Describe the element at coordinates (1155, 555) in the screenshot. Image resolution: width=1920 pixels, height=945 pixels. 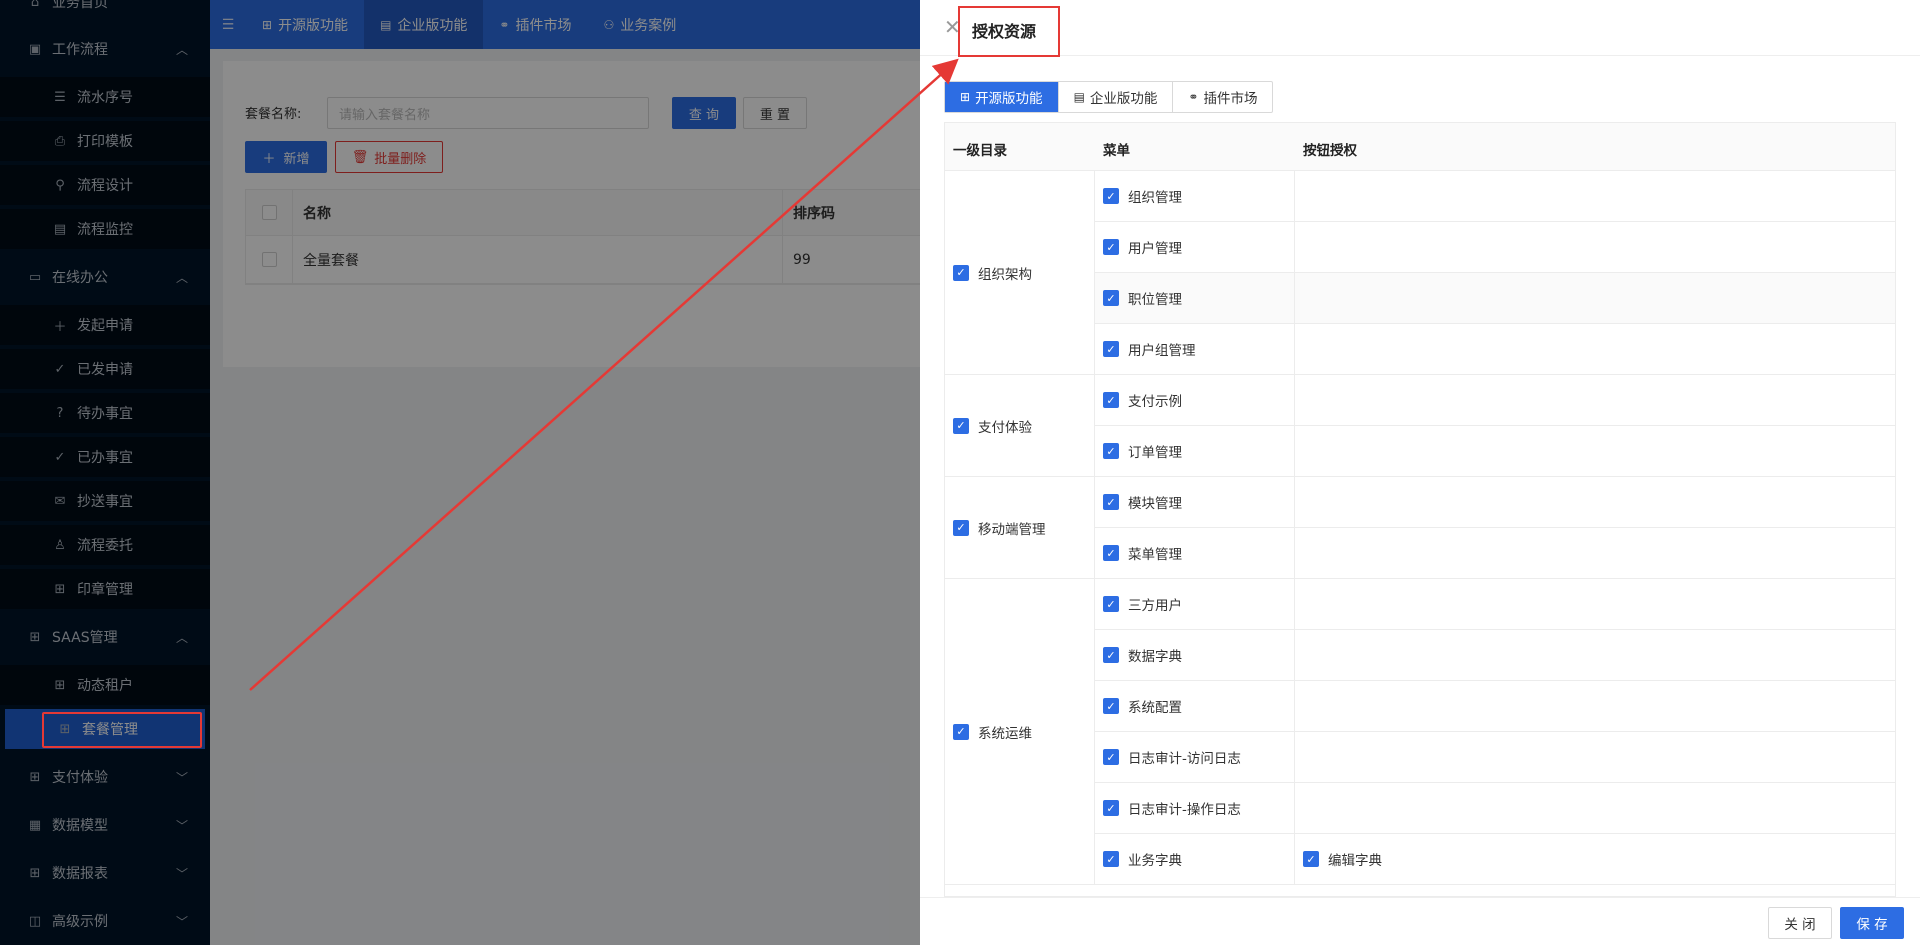
I see `menu-label: 菜单管理` at that location.